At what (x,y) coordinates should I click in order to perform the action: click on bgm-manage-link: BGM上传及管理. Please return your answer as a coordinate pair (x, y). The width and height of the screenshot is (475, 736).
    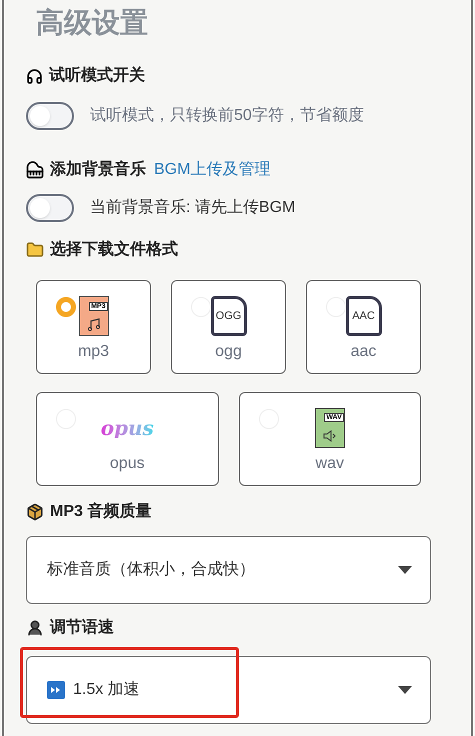
    Looking at the image, I should click on (212, 170).